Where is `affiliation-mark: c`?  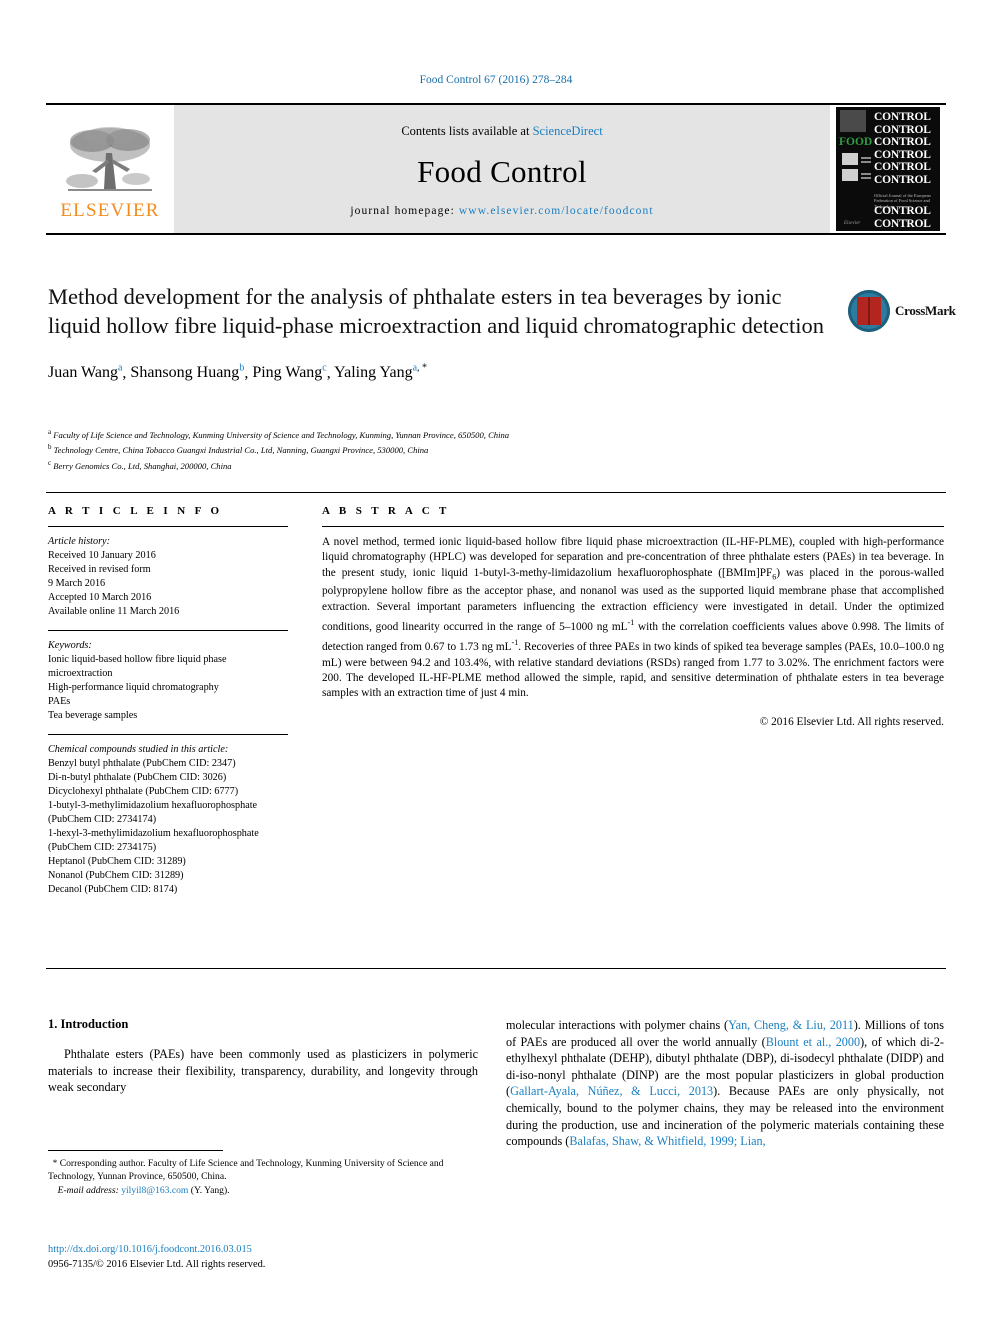 affiliation-mark: c is located at coordinates (50, 462).